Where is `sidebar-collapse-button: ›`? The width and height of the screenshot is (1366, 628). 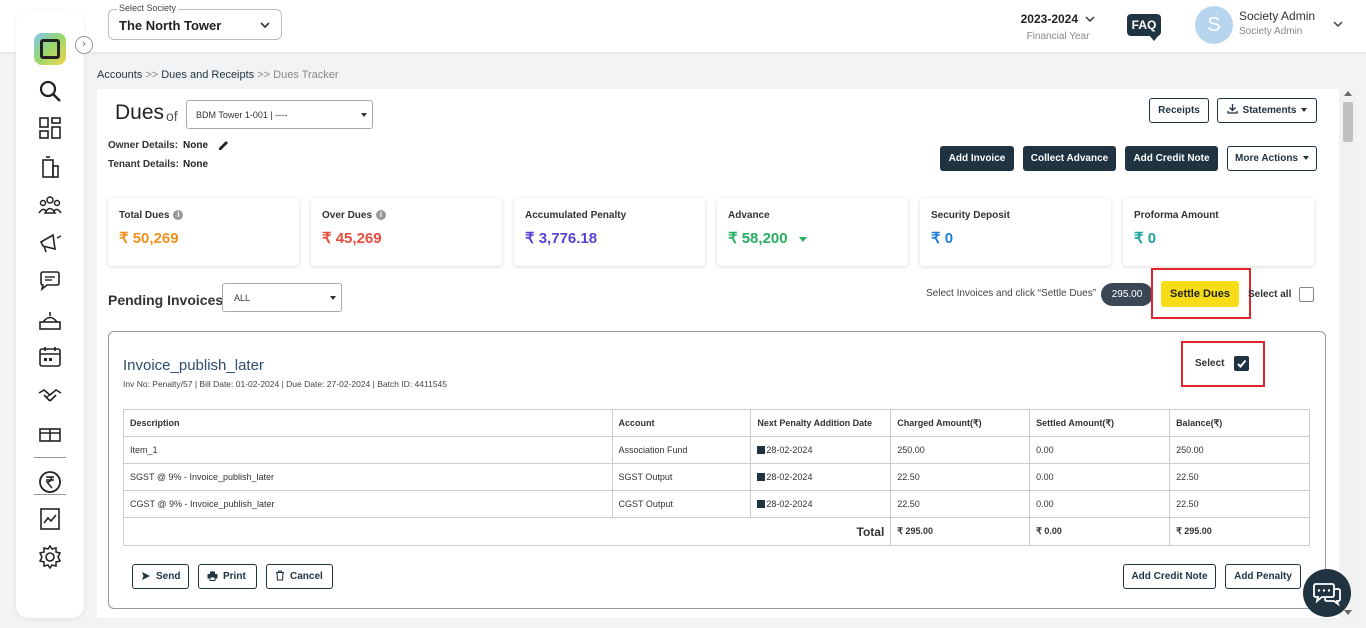 sidebar-collapse-button: › is located at coordinates (84, 45).